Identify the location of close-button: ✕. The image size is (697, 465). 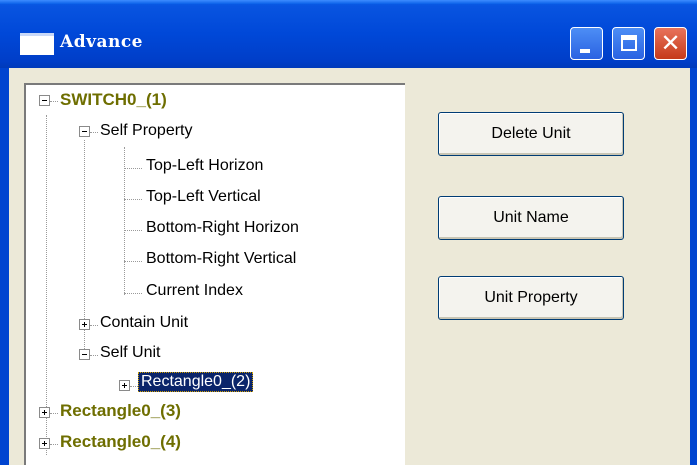
(670, 43).